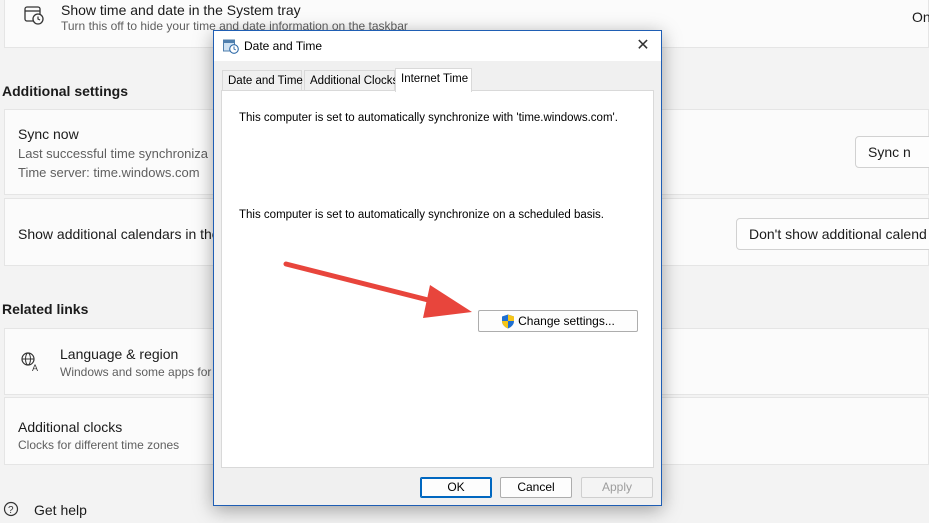 The image size is (929, 523). I want to click on ok-button: OK, so click(456, 487).